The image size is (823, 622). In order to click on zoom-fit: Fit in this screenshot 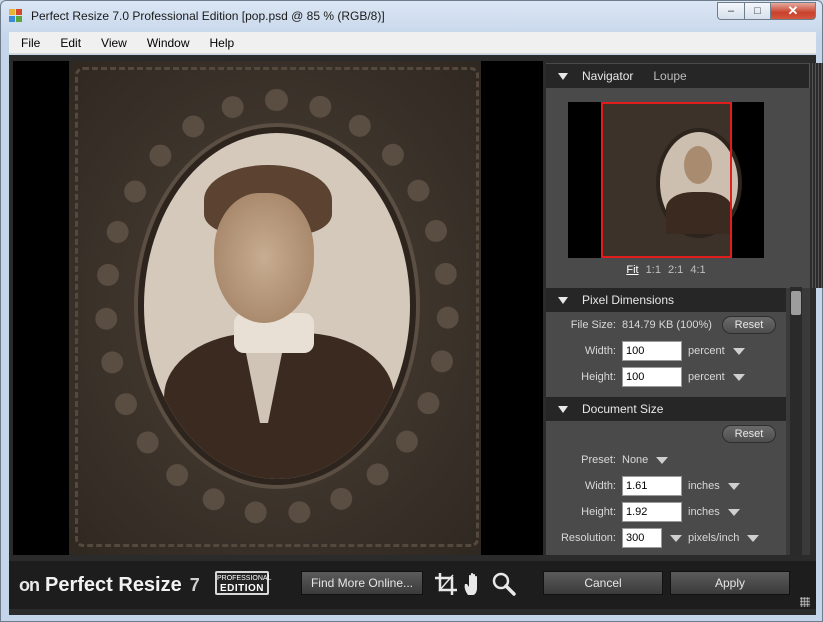, I will do `click(632, 270)`.